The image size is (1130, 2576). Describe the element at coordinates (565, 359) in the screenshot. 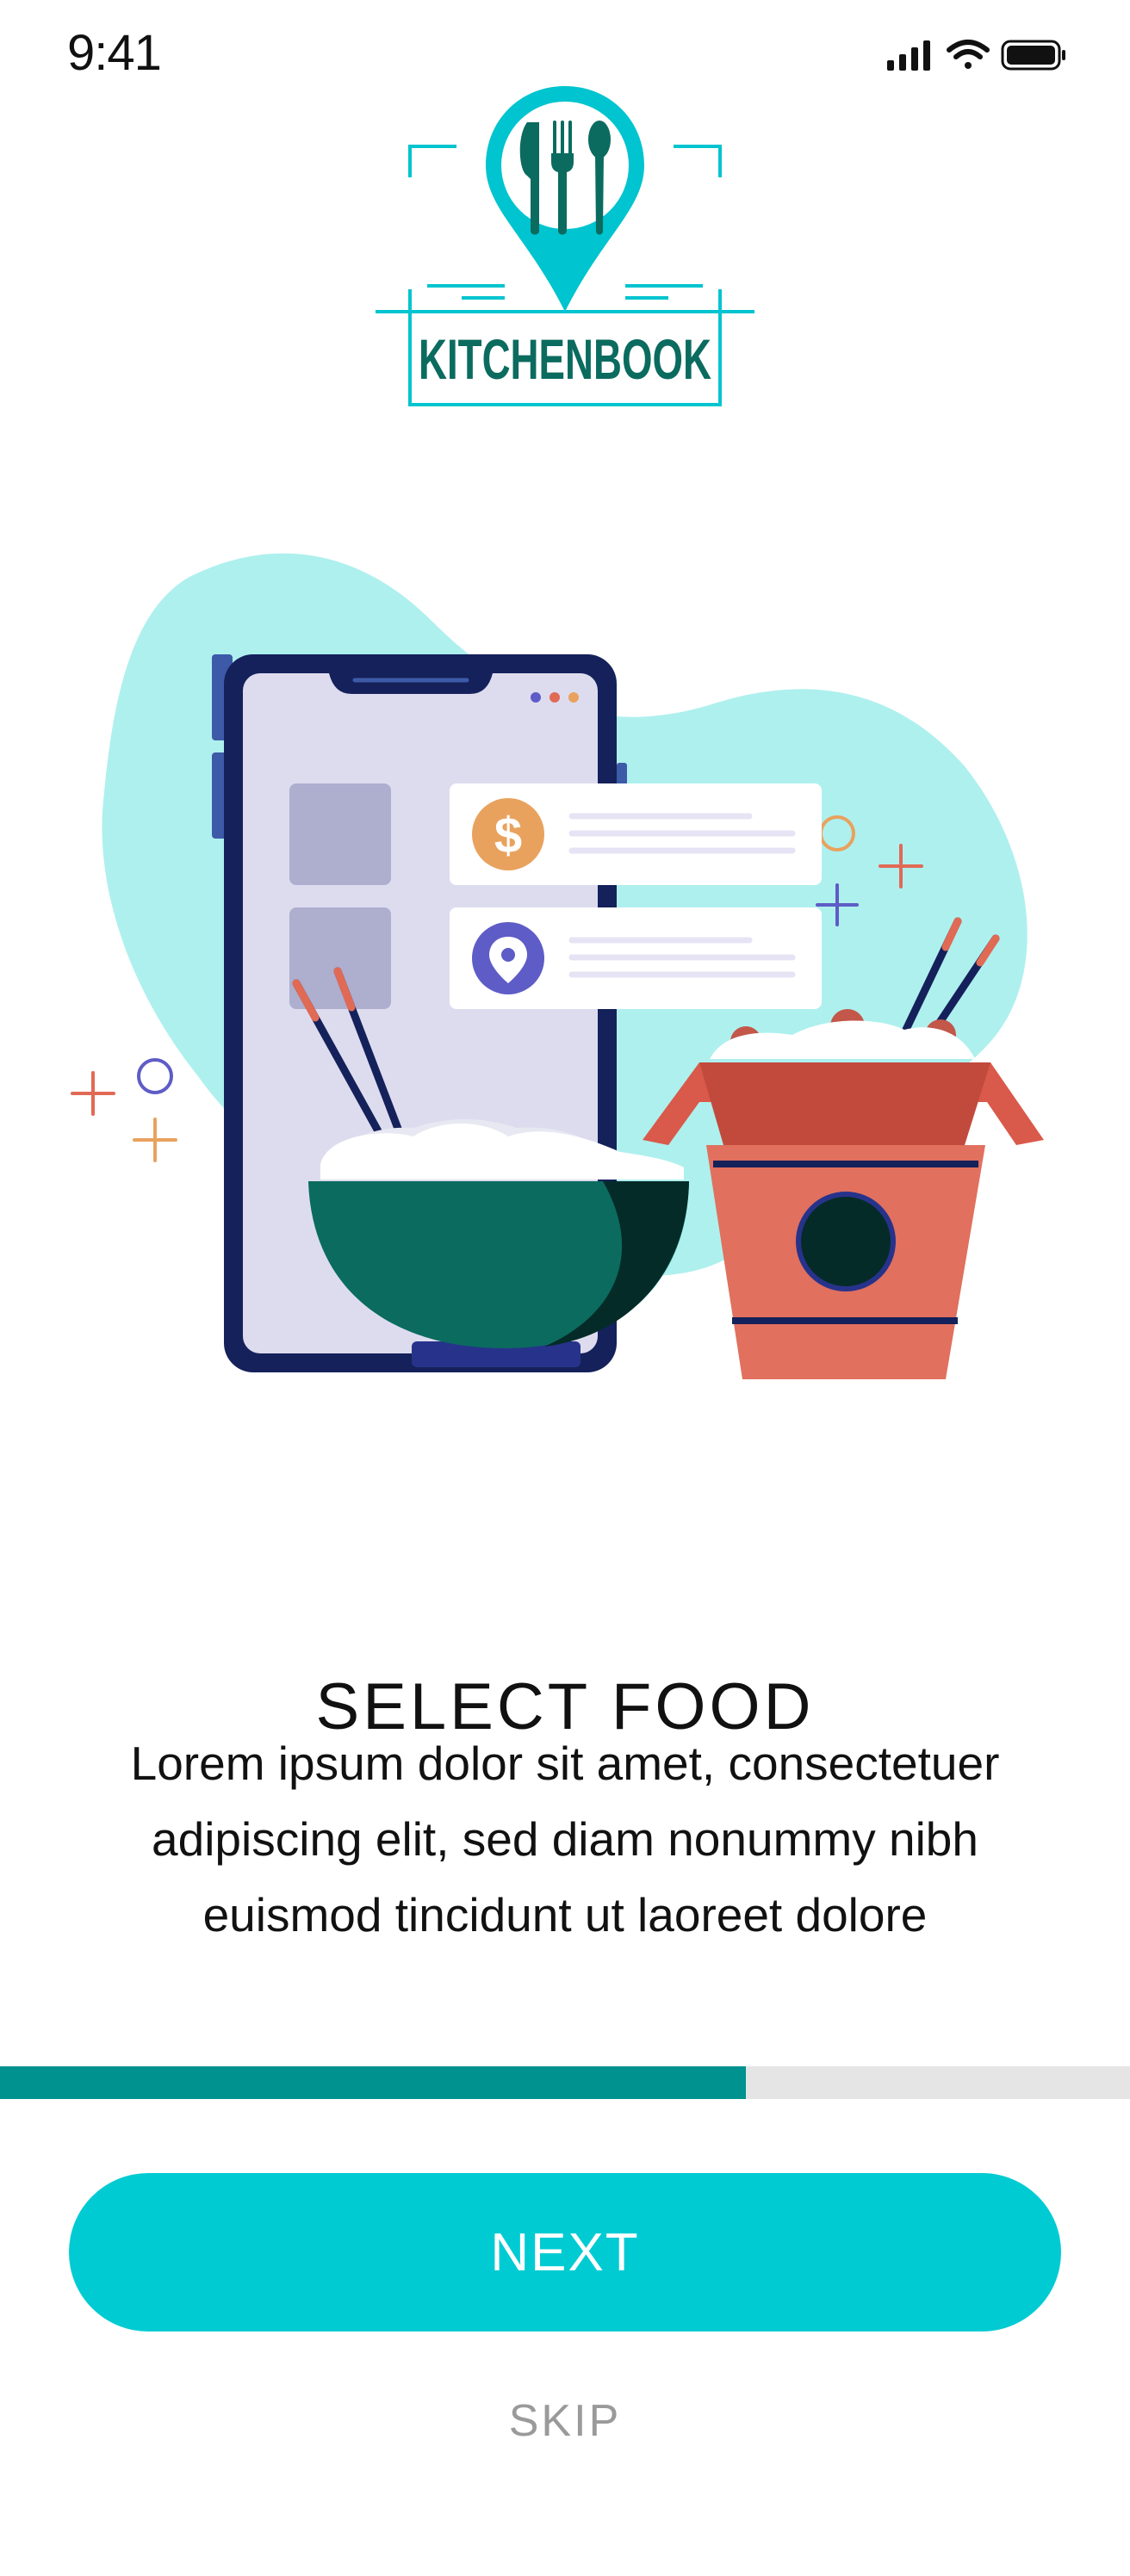

I see `logo-text: KITCHENBOOK` at that location.